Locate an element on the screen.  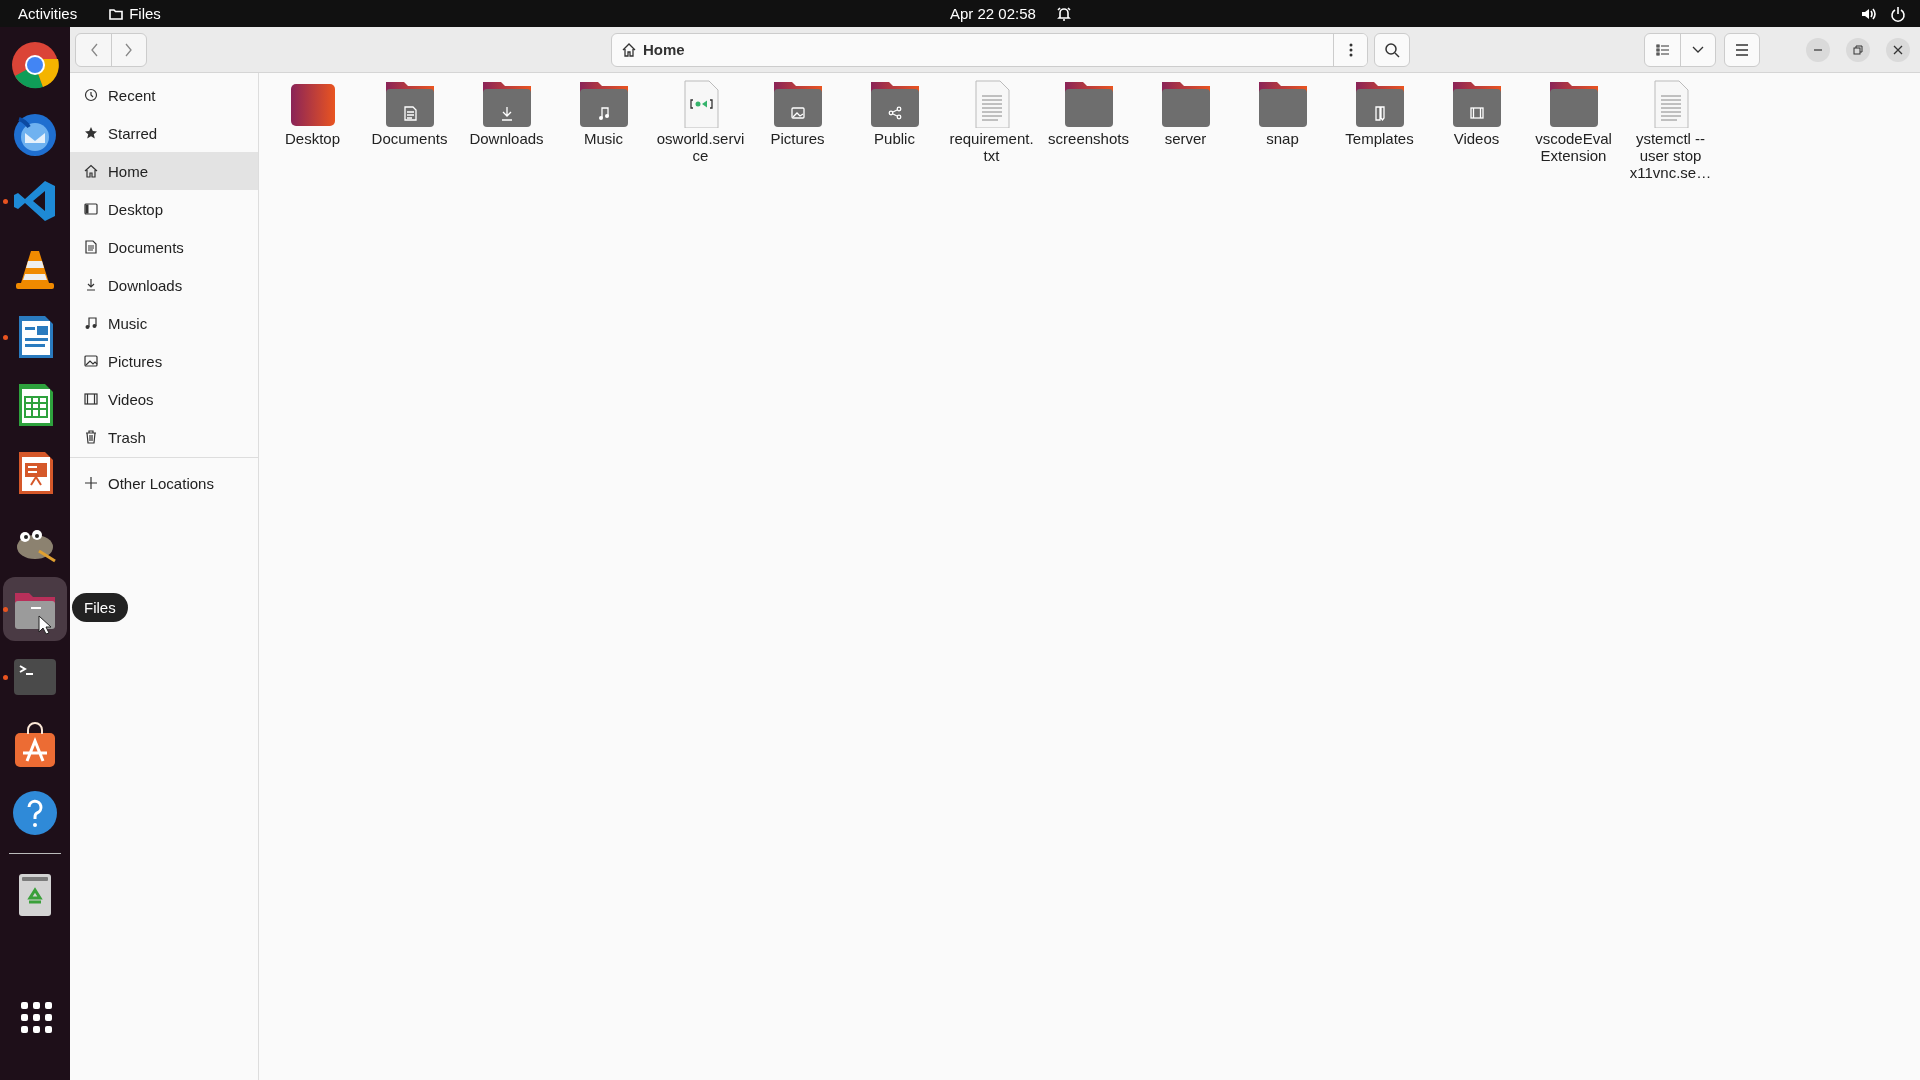
list-view-icon is located at coordinates (1662, 49).